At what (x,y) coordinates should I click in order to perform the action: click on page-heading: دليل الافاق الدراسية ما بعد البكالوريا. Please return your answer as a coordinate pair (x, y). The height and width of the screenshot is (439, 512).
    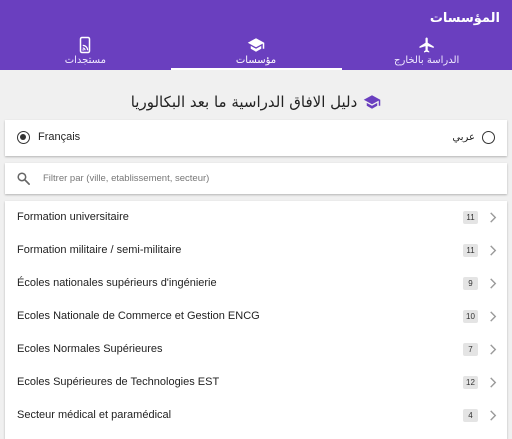
    Looking at the image, I should click on (256, 102).